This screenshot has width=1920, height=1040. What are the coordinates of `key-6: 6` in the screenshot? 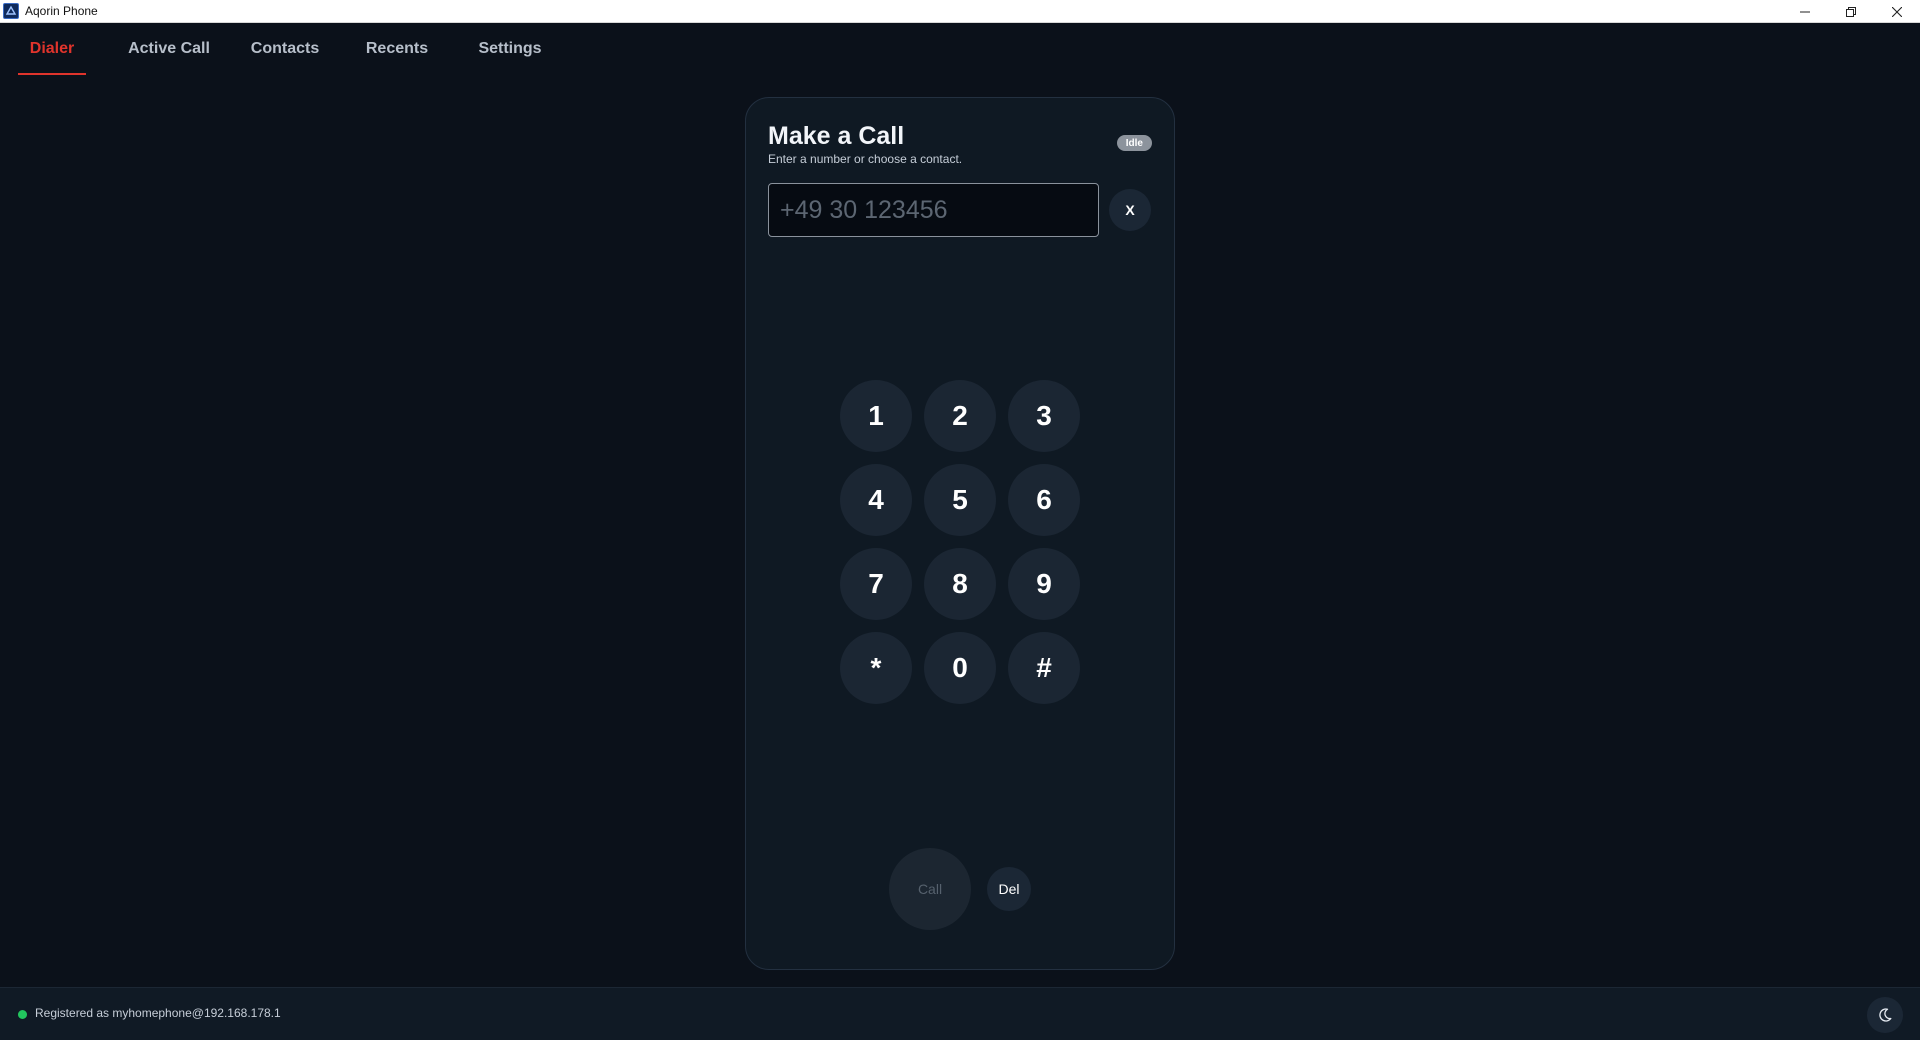 It's located at (1044, 500).